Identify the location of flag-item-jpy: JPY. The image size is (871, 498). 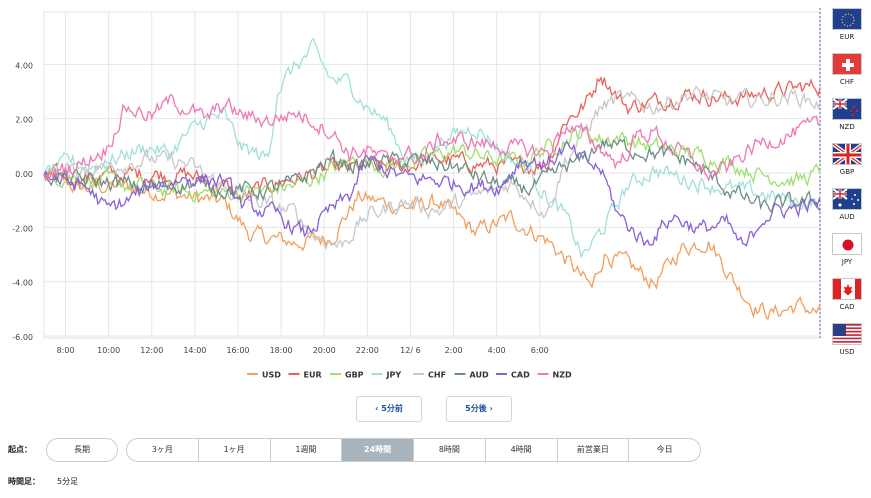
(847, 255).